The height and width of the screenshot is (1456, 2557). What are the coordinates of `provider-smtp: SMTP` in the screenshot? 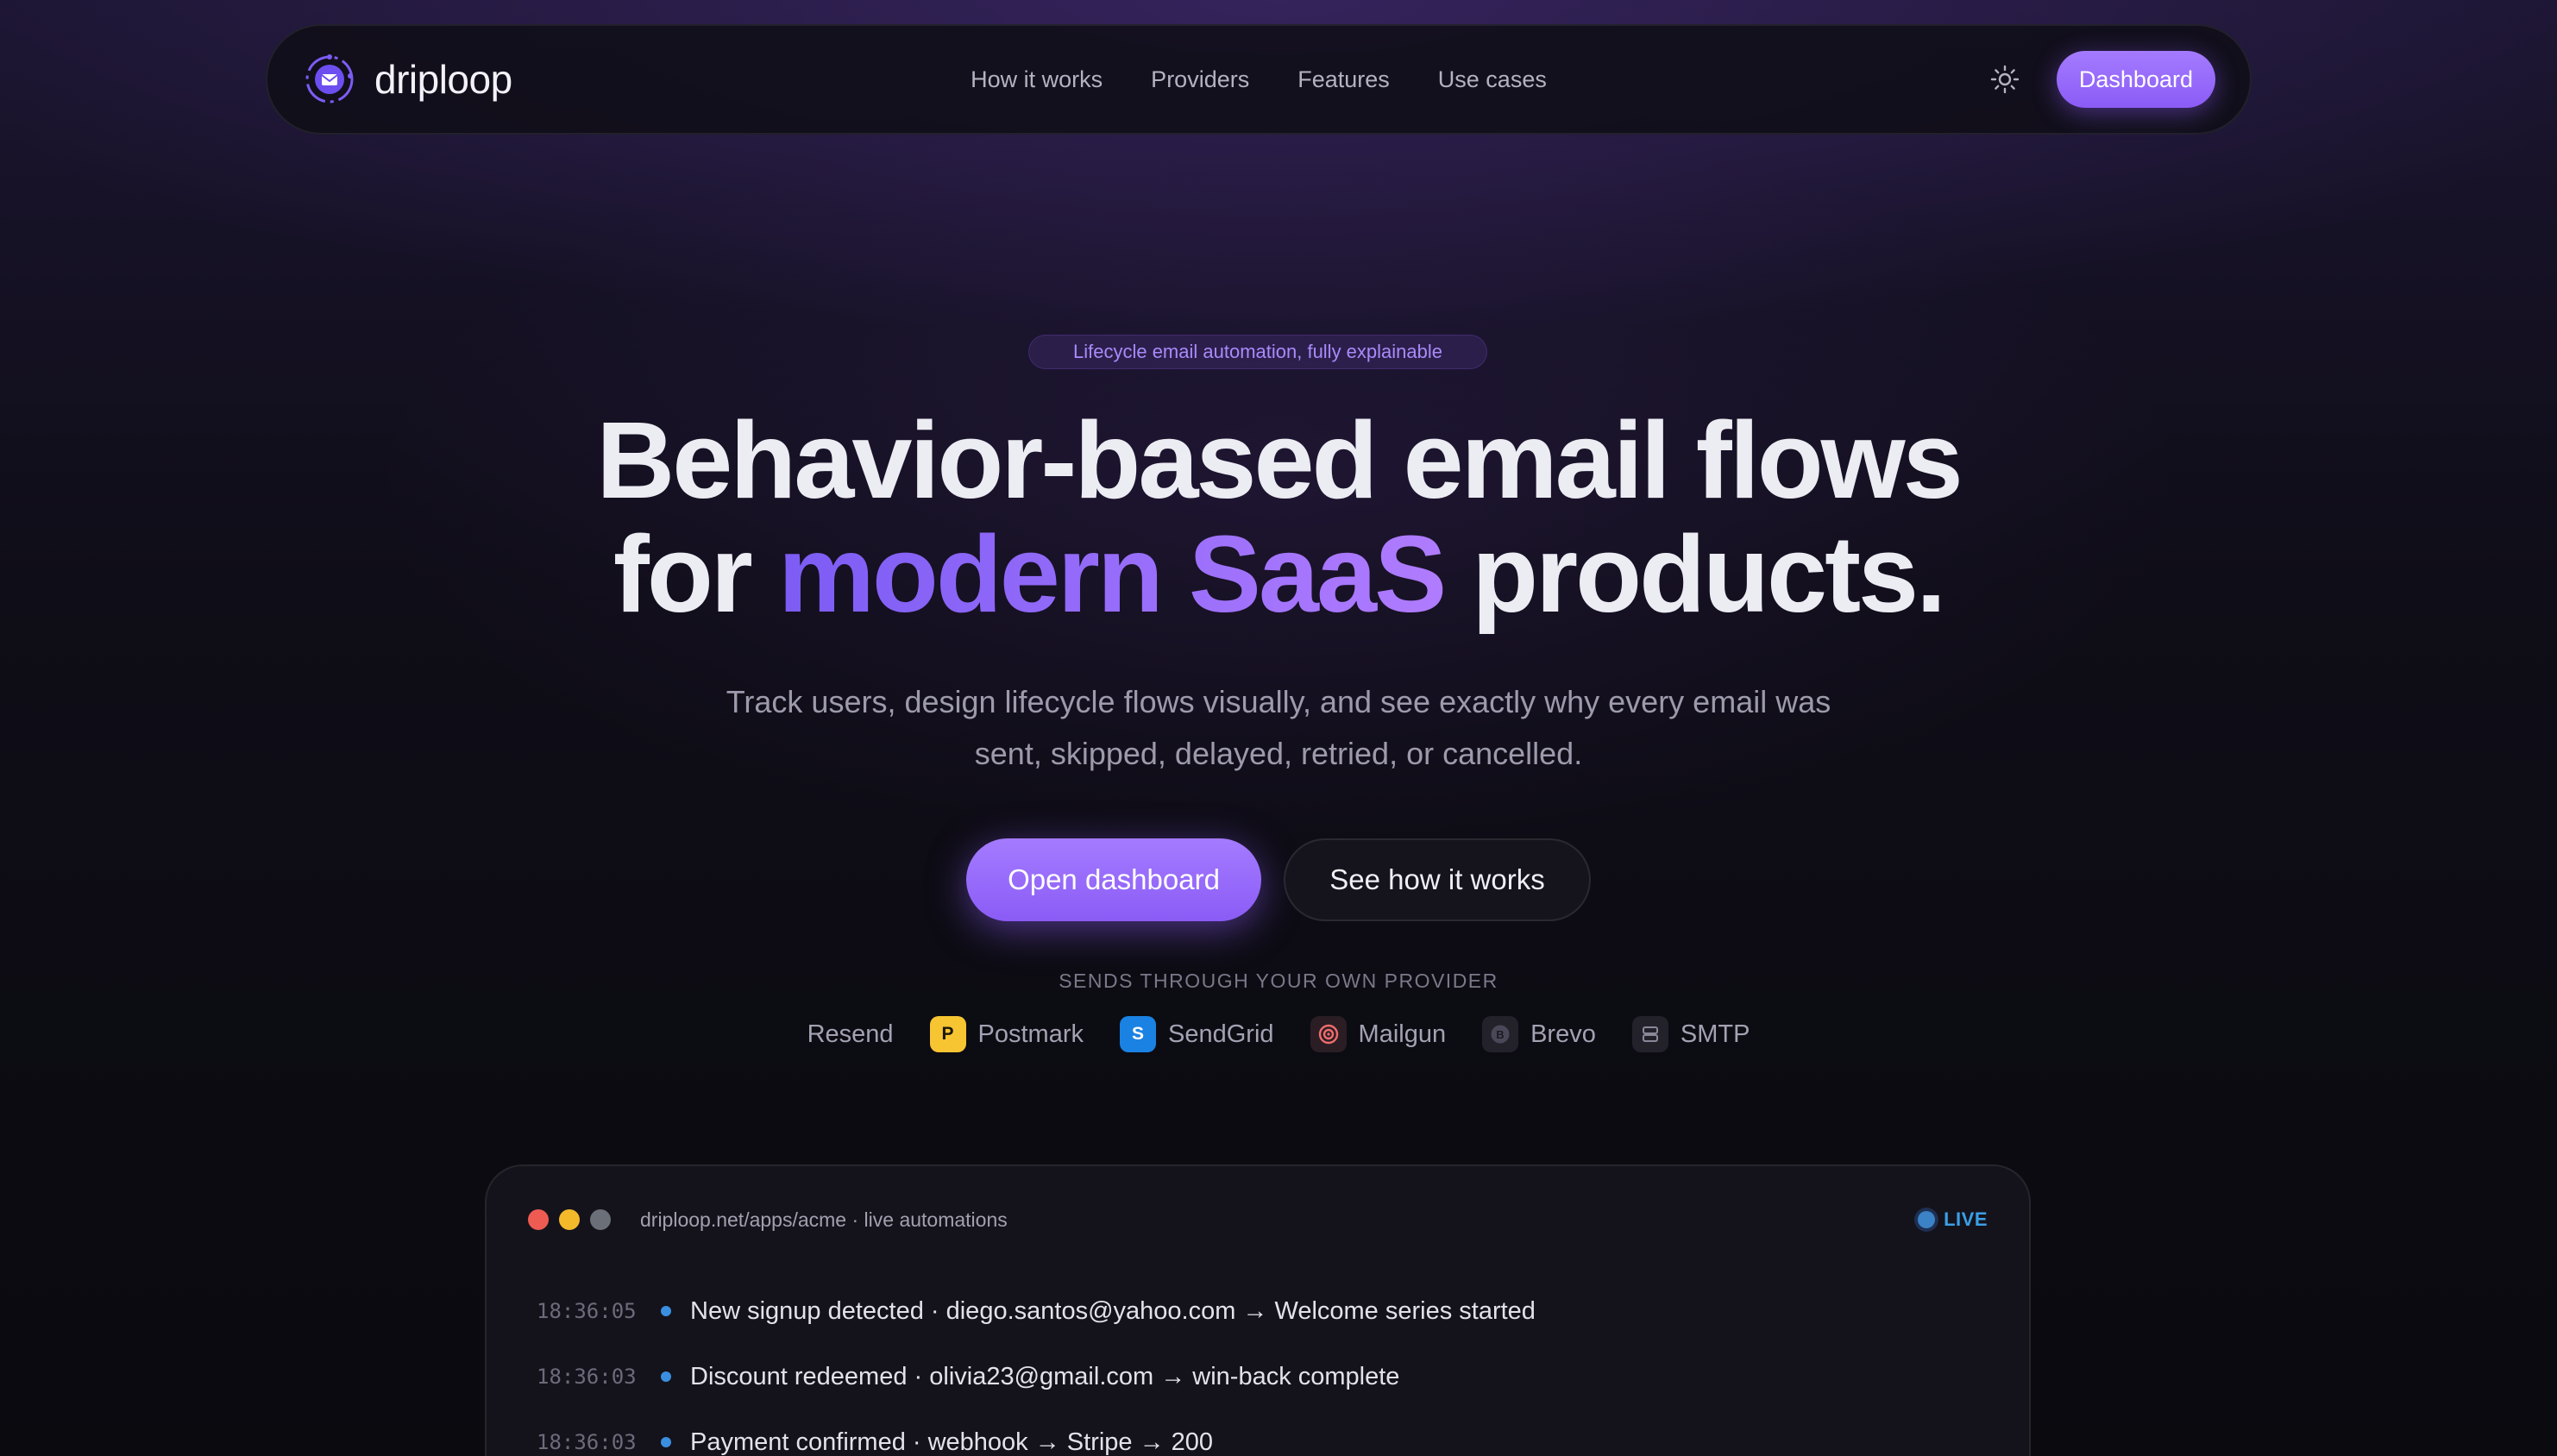 It's located at (1690, 1034).